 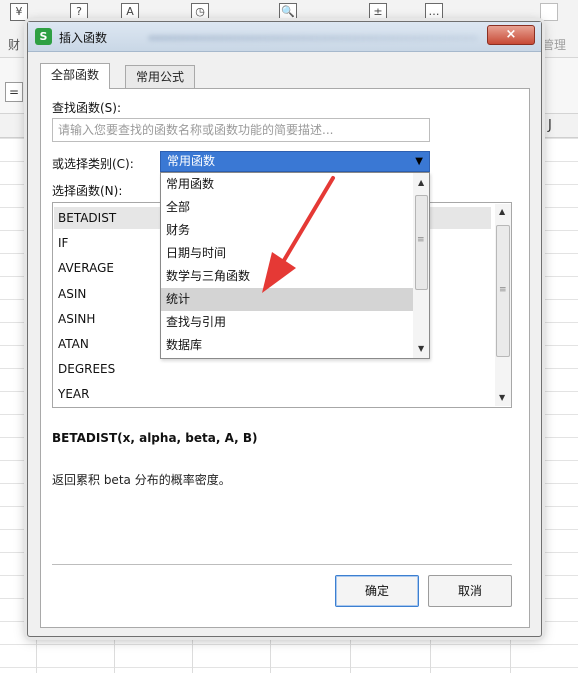 What do you see at coordinates (503, 290) in the screenshot?
I see `grip-icon: ≡` at bounding box center [503, 290].